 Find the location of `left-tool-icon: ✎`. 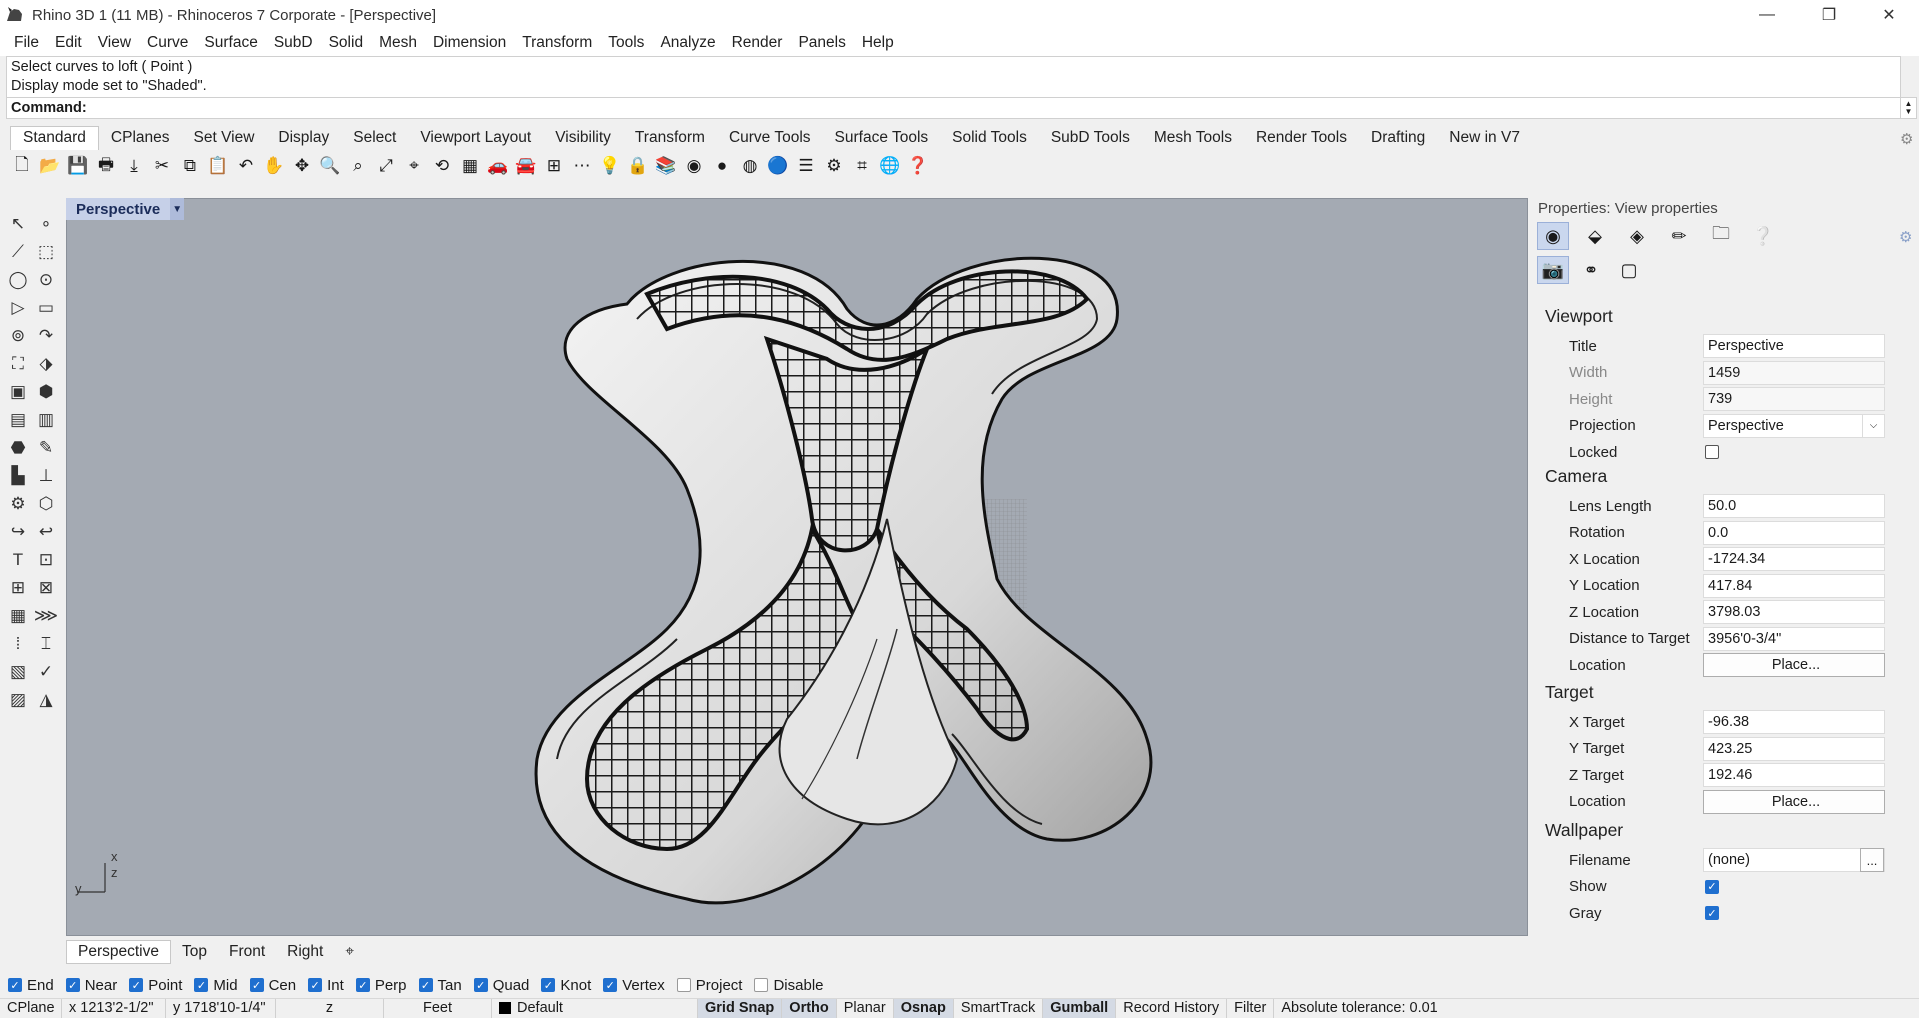

left-tool-icon: ✎ is located at coordinates (46, 448).